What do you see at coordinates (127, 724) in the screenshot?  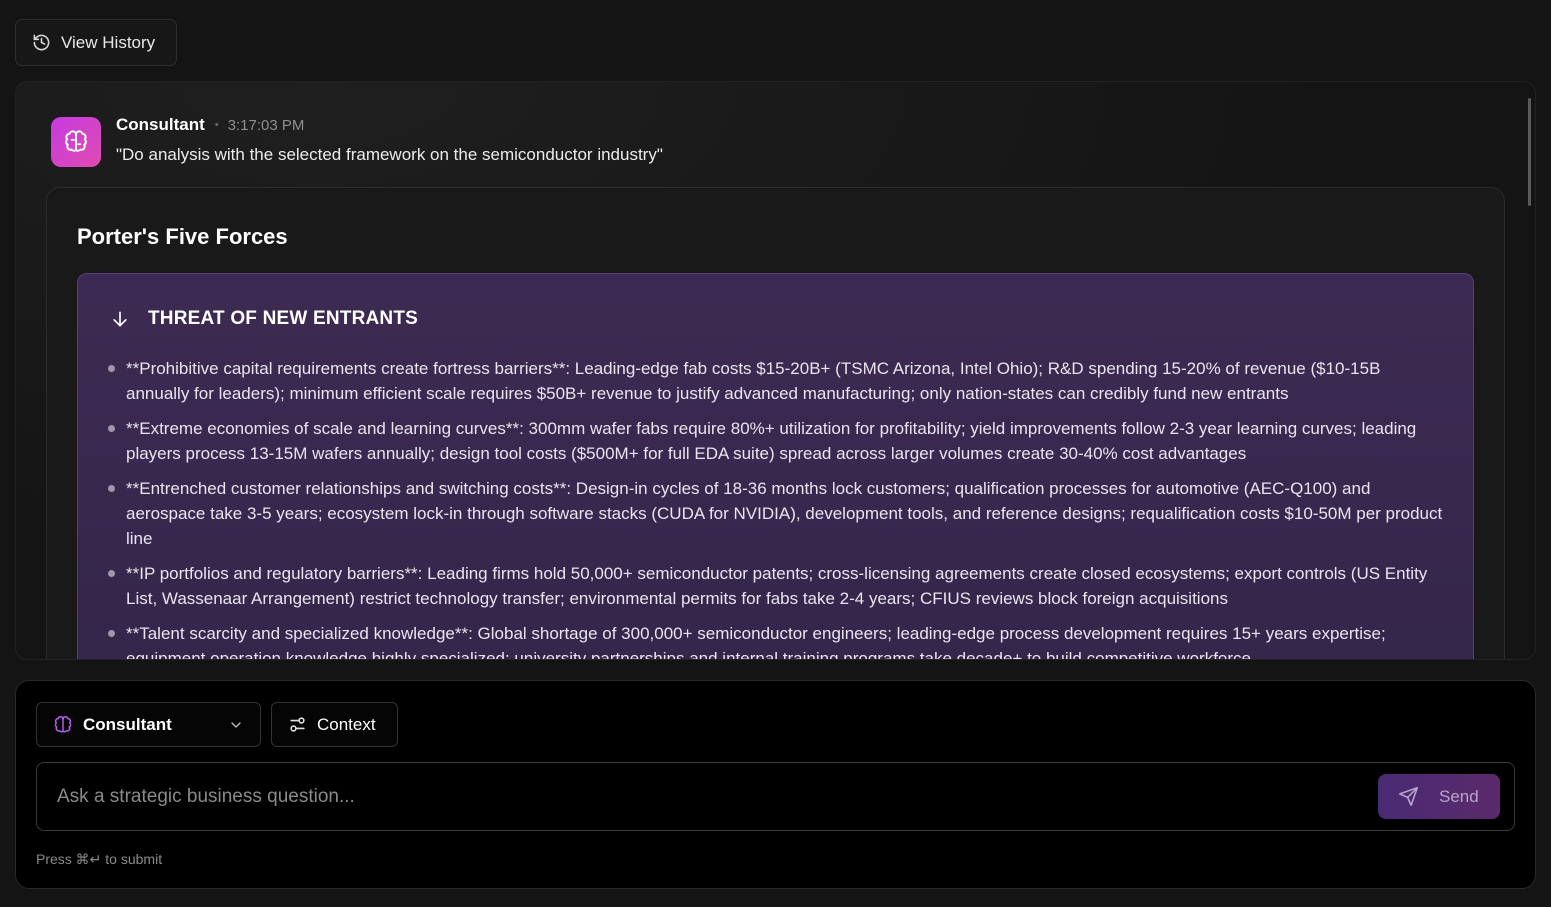 I see `model-select-value: Consultant` at bounding box center [127, 724].